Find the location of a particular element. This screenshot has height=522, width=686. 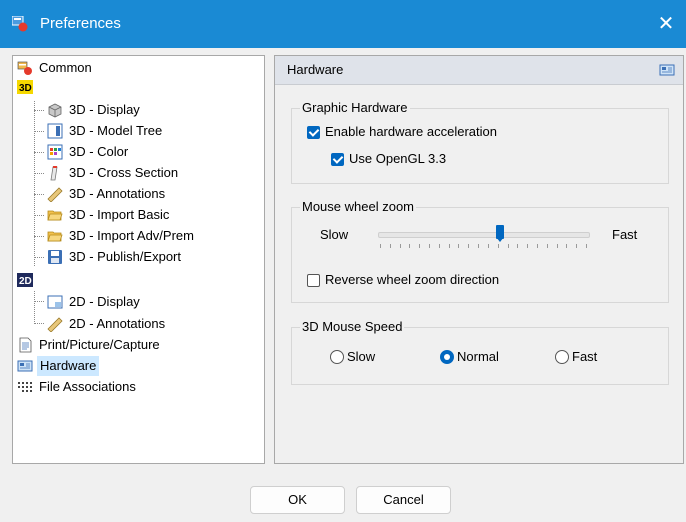

svg-text: 3D is located at coordinates (25, 88).